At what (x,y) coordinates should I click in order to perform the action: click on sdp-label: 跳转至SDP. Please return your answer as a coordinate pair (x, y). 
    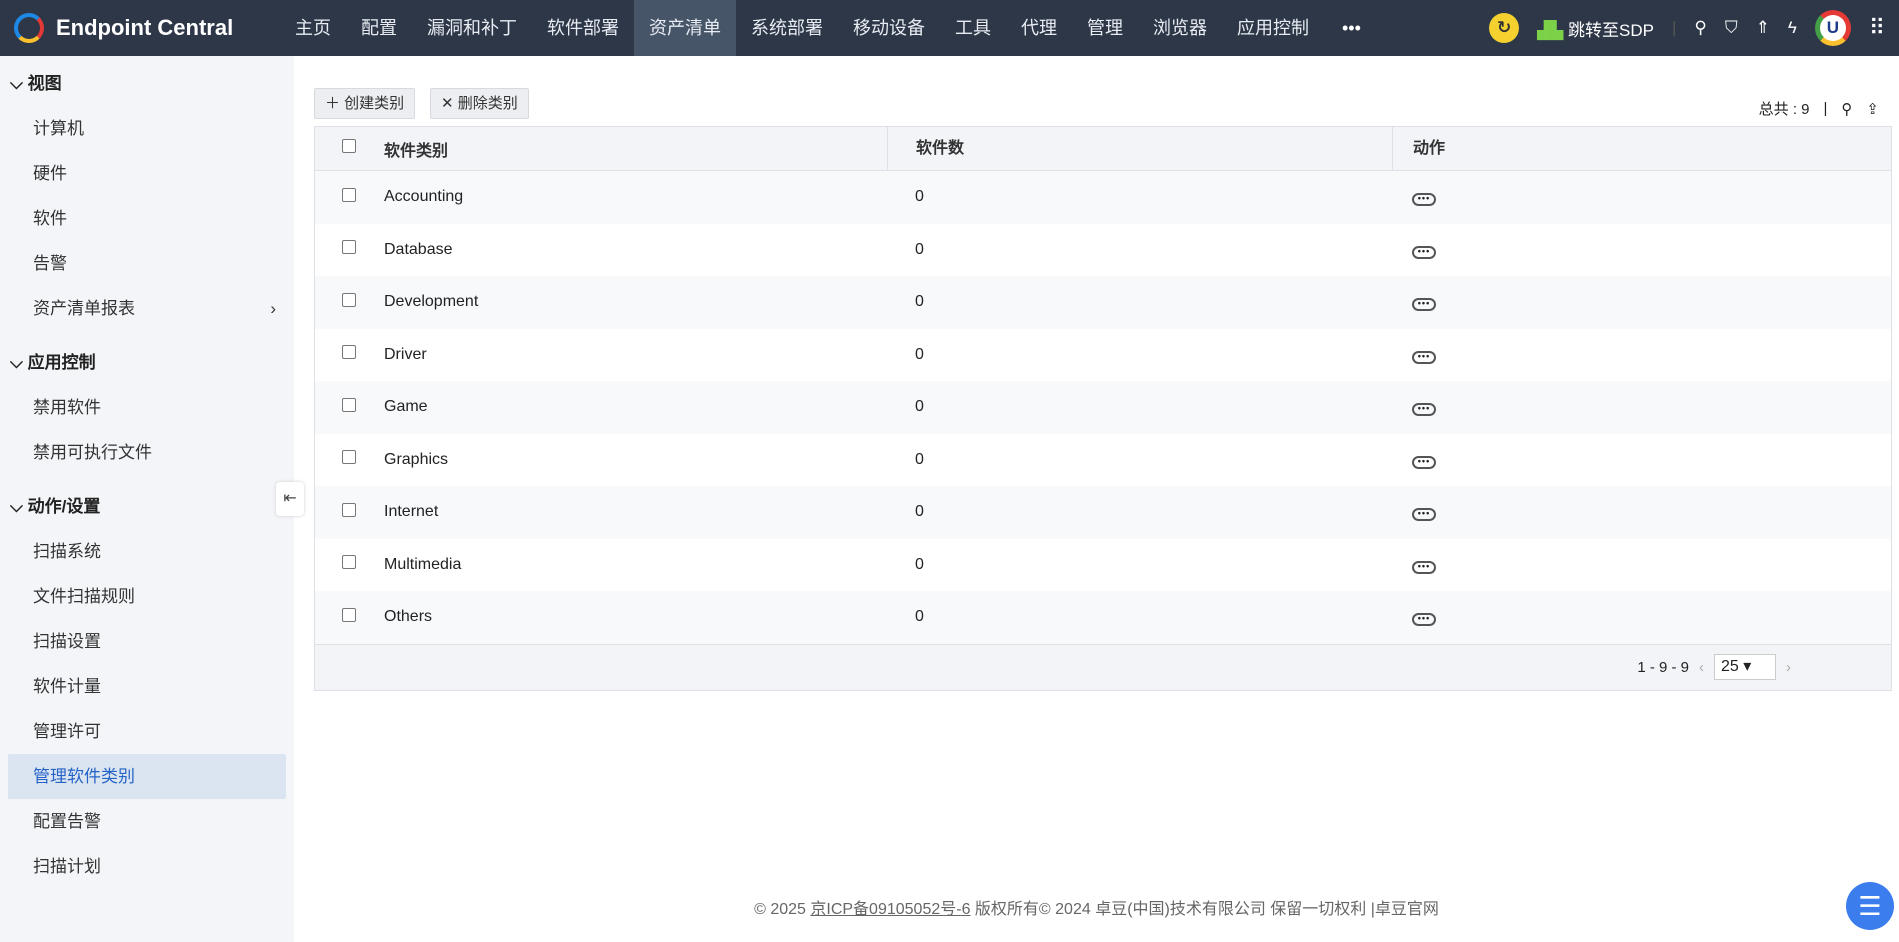
    Looking at the image, I should click on (1611, 30).